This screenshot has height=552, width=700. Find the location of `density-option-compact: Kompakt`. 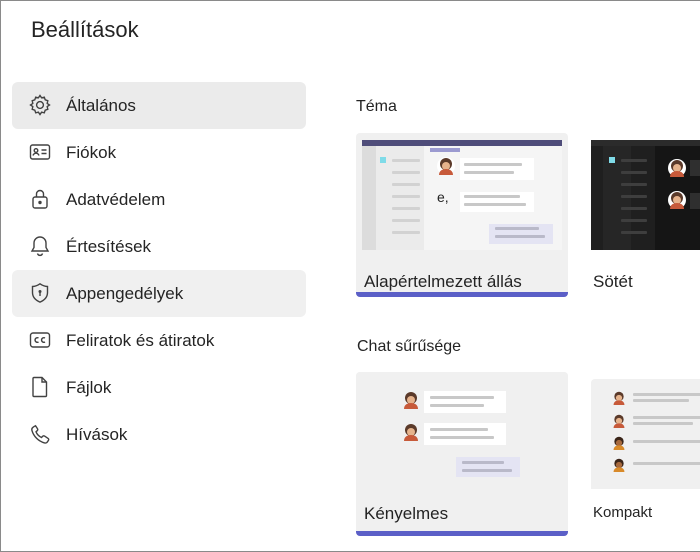

density-option-compact: Kompakt is located at coordinates (645, 457).